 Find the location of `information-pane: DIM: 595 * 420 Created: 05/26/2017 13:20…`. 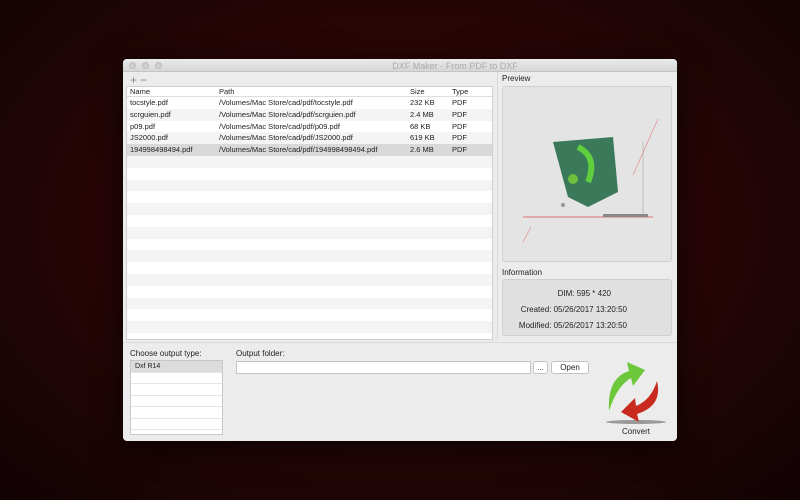

information-pane: DIM: 595 * 420 Created: 05/26/2017 13:20… is located at coordinates (587, 307).